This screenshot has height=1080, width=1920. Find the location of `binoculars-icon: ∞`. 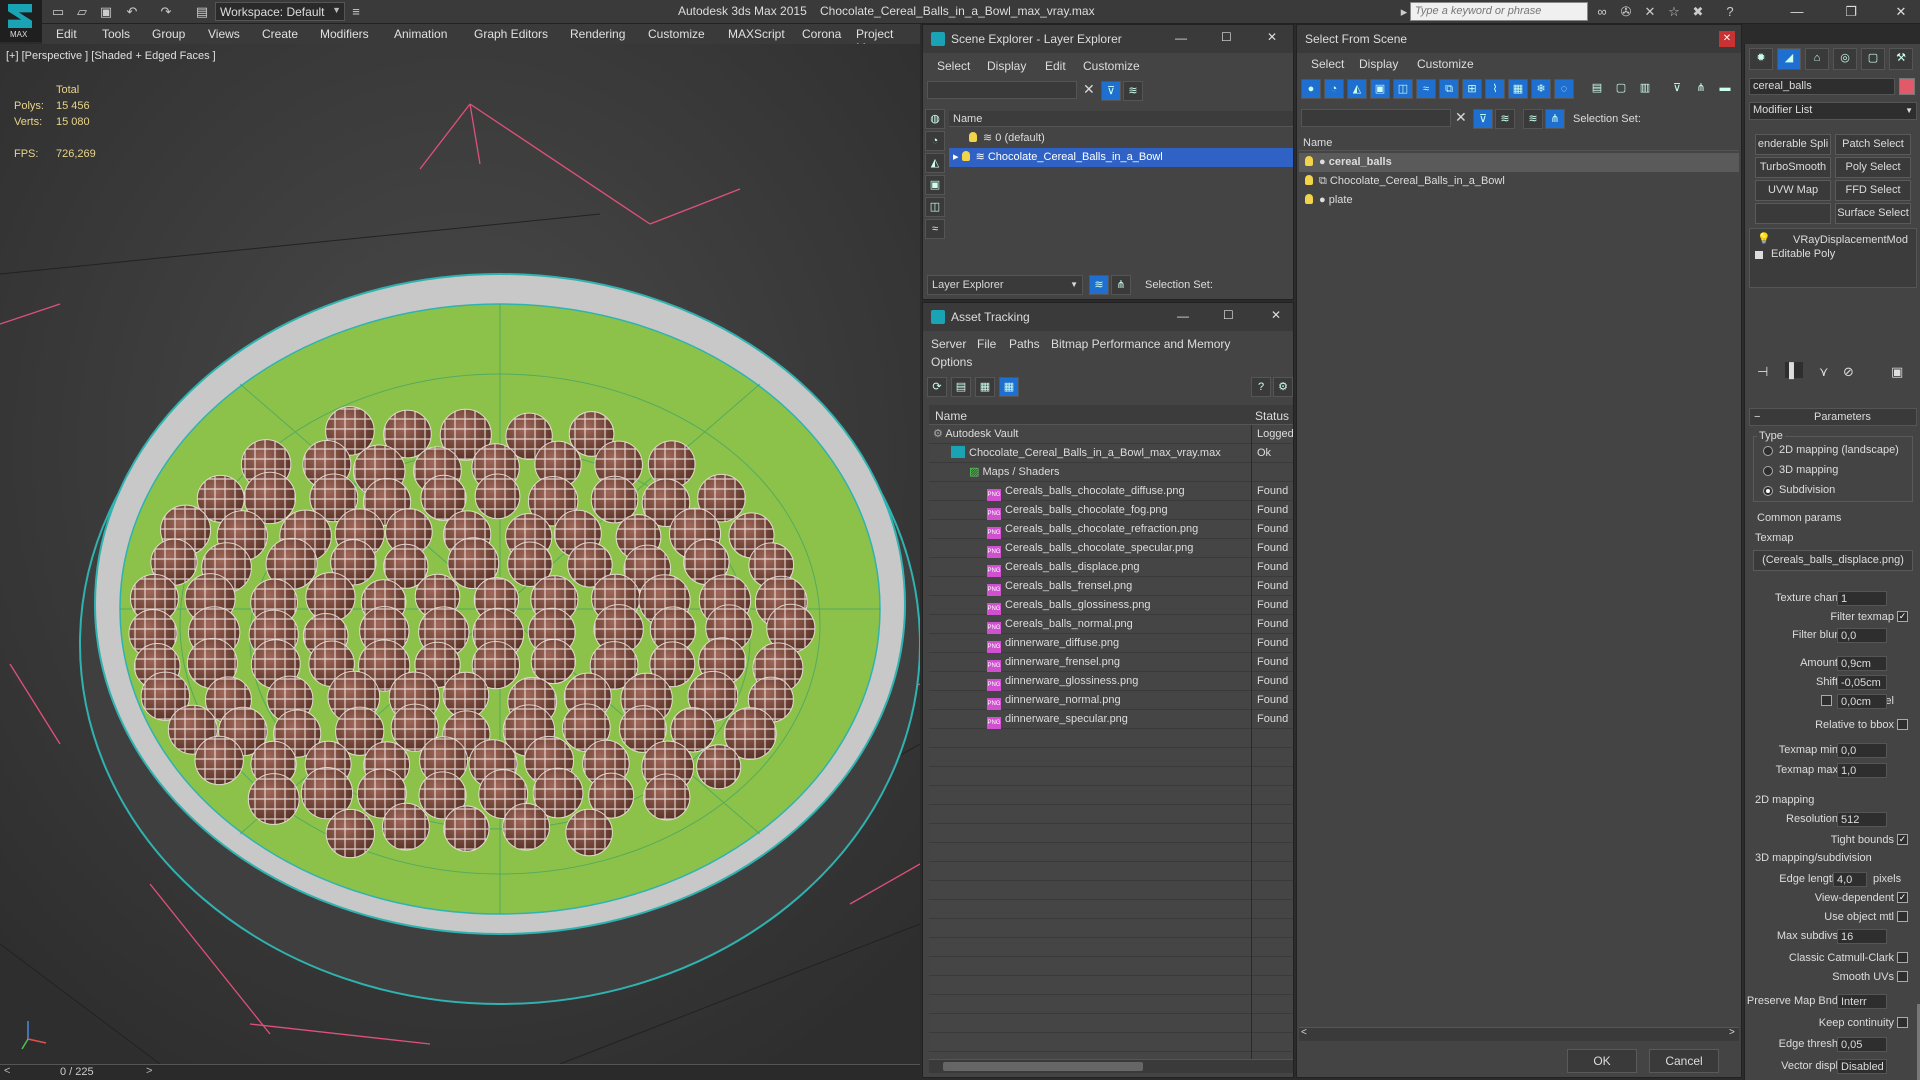

binoculars-icon: ∞ is located at coordinates (1602, 12).